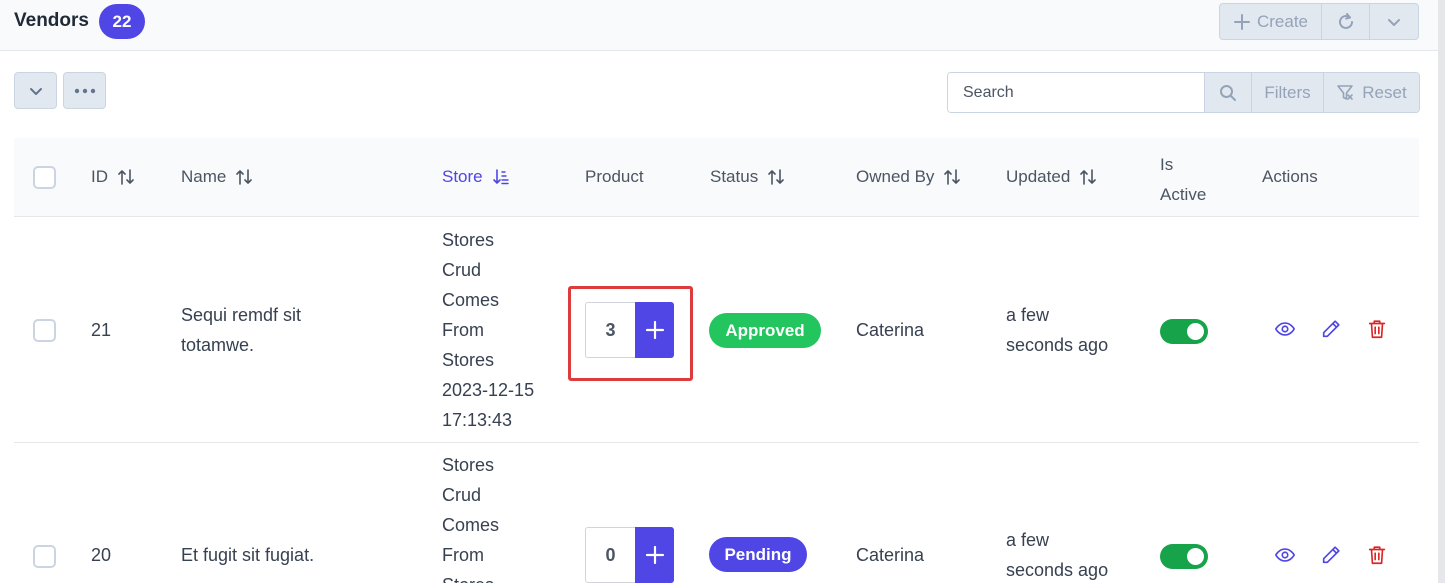 The width and height of the screenshot is (1445, 583). I want to click on row-name-line: totamwe., so click(218, 345).